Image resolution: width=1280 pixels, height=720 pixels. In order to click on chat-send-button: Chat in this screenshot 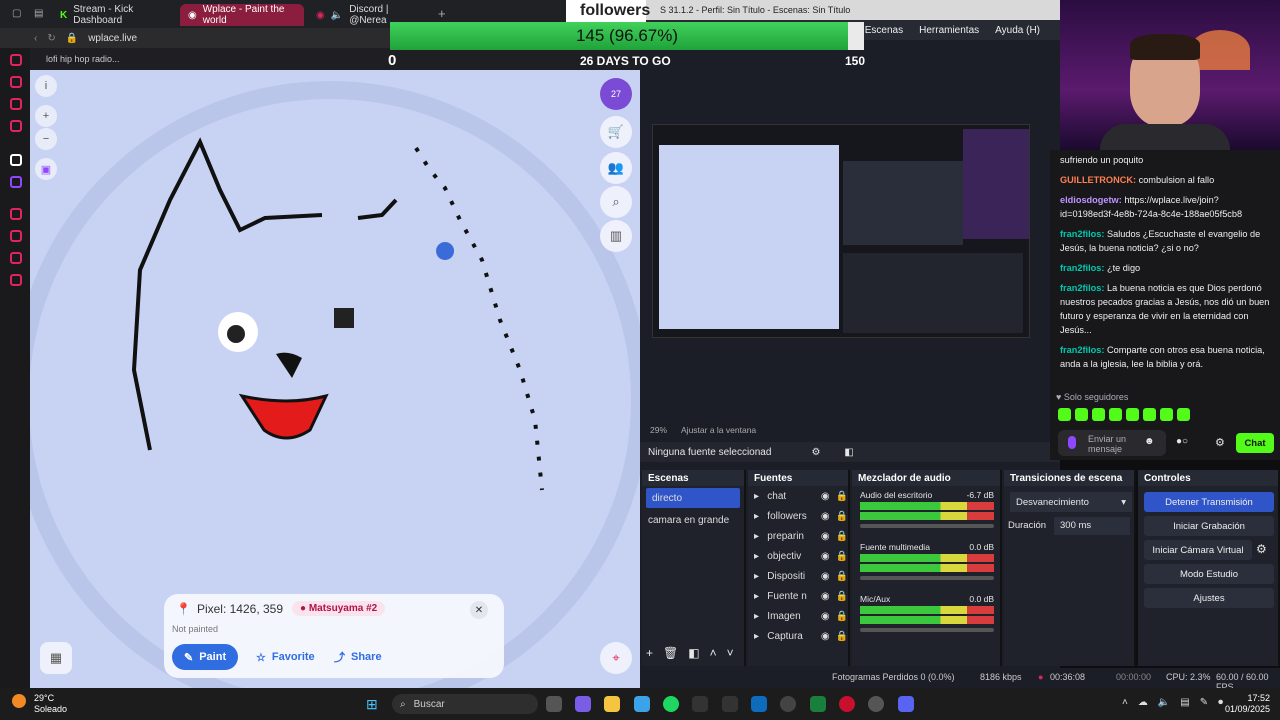, I will do `click(1255, 443)`.